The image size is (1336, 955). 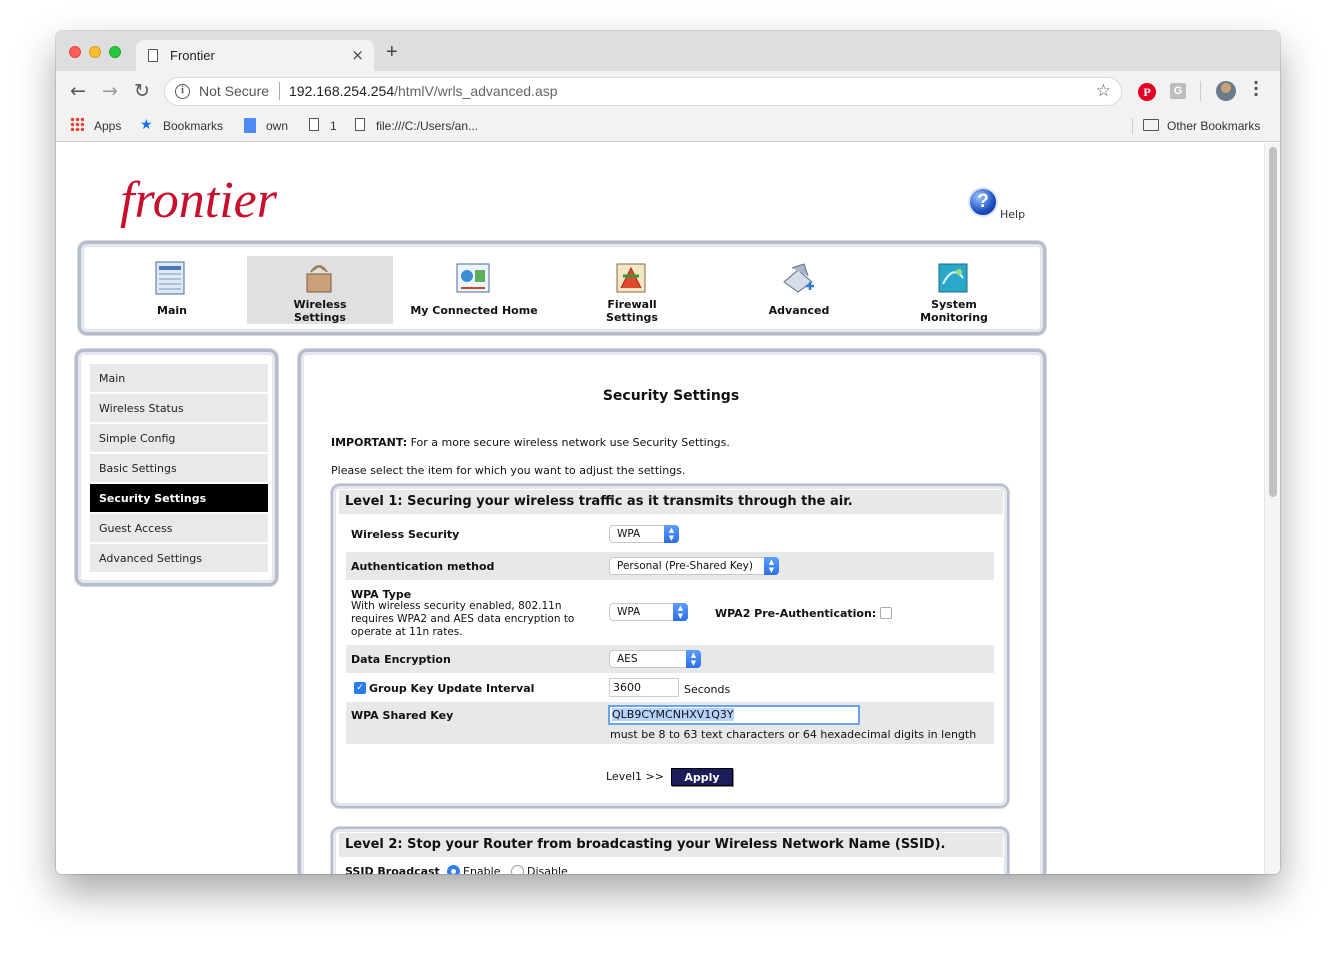 I want to click on advanced-icon, so click(x=798, y=278).